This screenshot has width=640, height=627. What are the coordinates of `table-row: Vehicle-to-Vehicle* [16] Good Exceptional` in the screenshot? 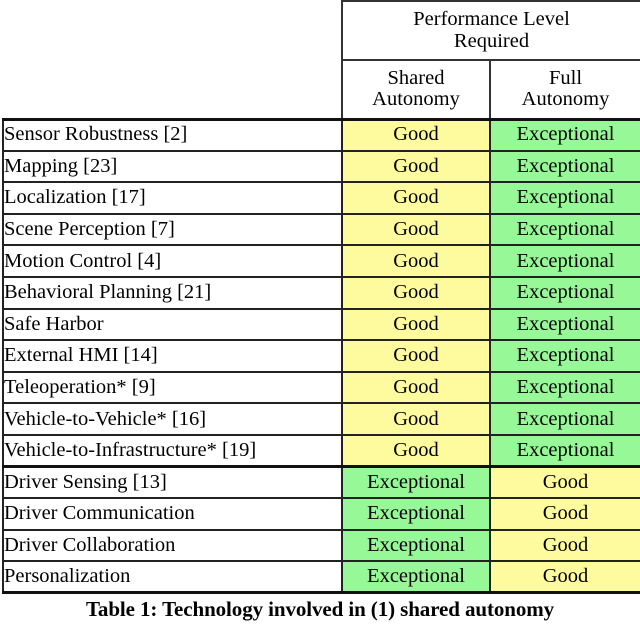 It's located at (321, 419).